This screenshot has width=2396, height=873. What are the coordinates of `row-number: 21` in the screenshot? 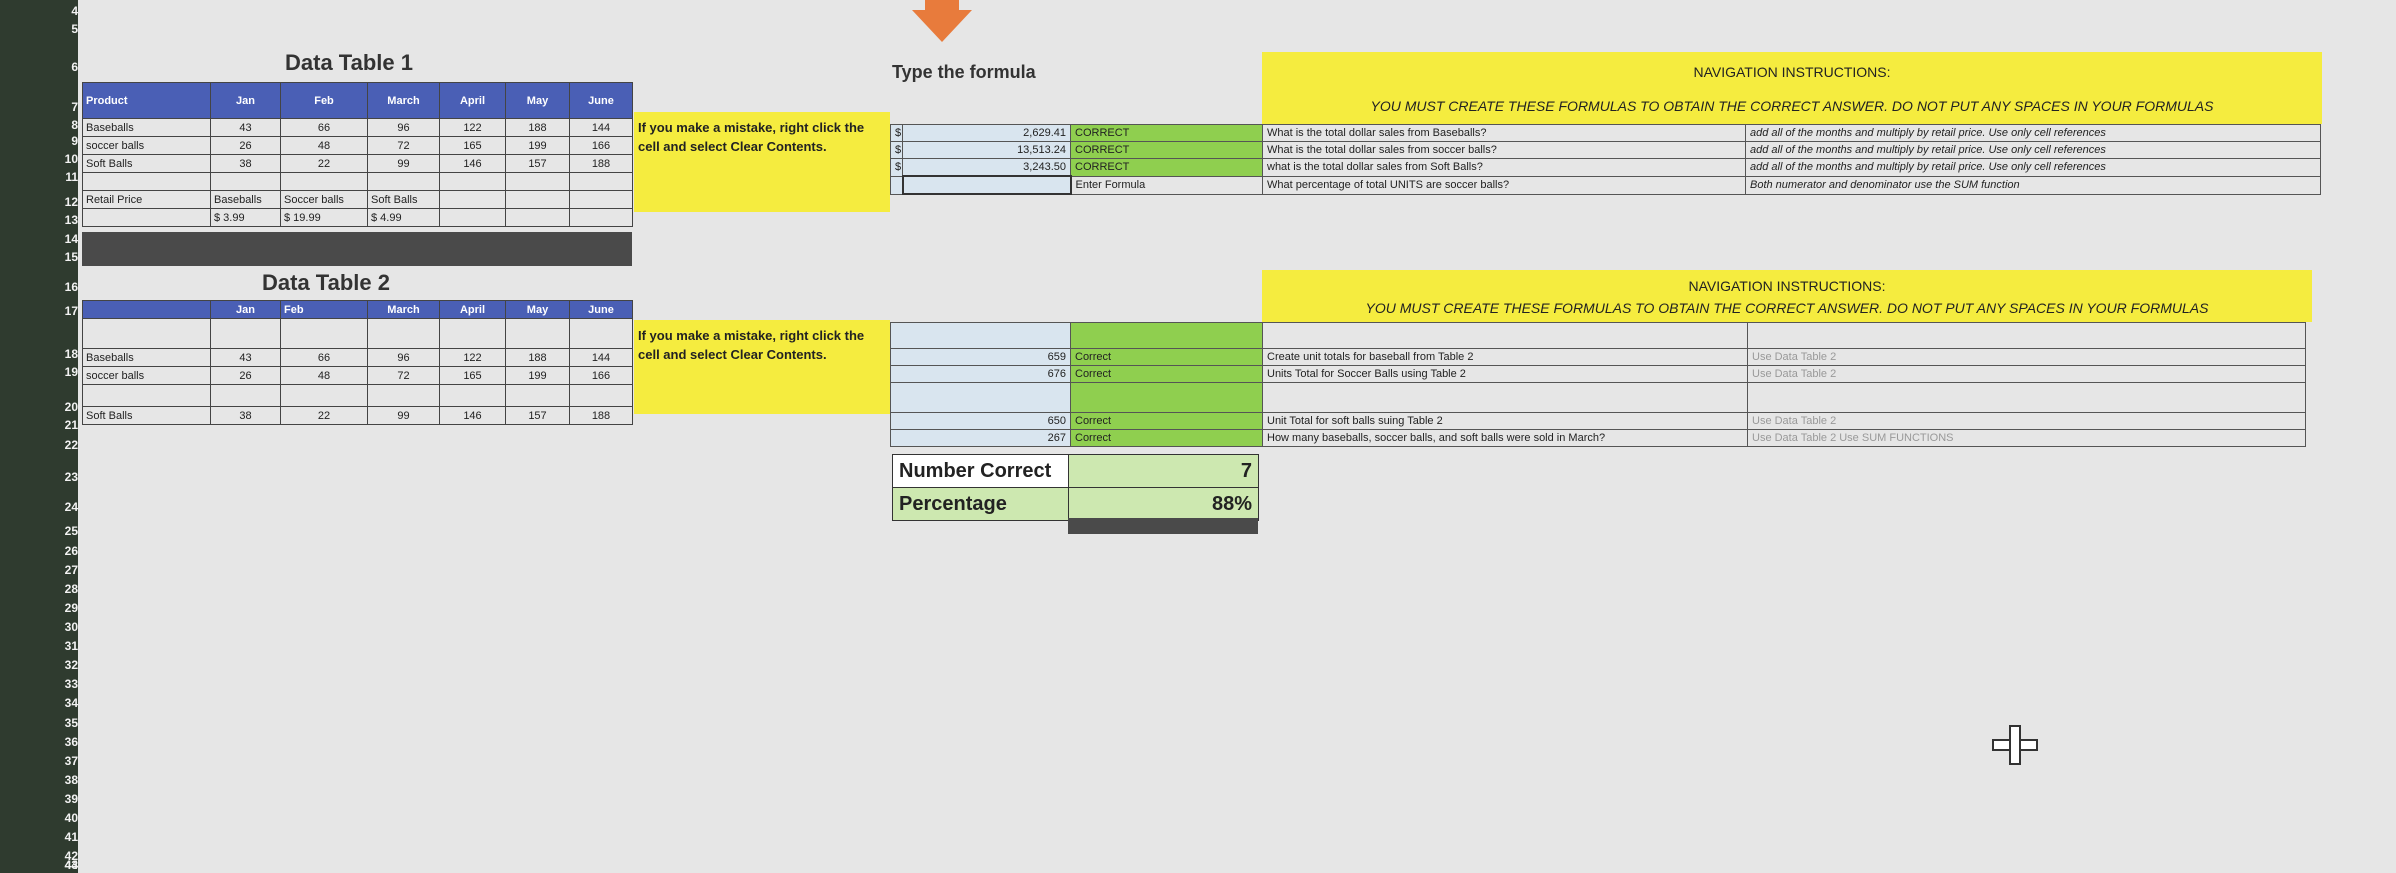 It's located at (65, 425).